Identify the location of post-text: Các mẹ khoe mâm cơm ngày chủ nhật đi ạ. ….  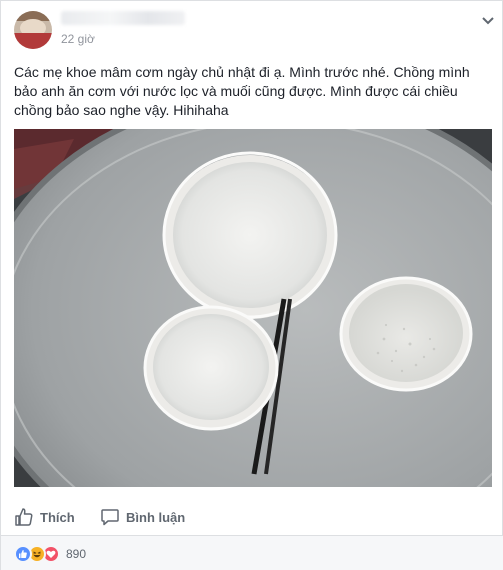
(242, 91).